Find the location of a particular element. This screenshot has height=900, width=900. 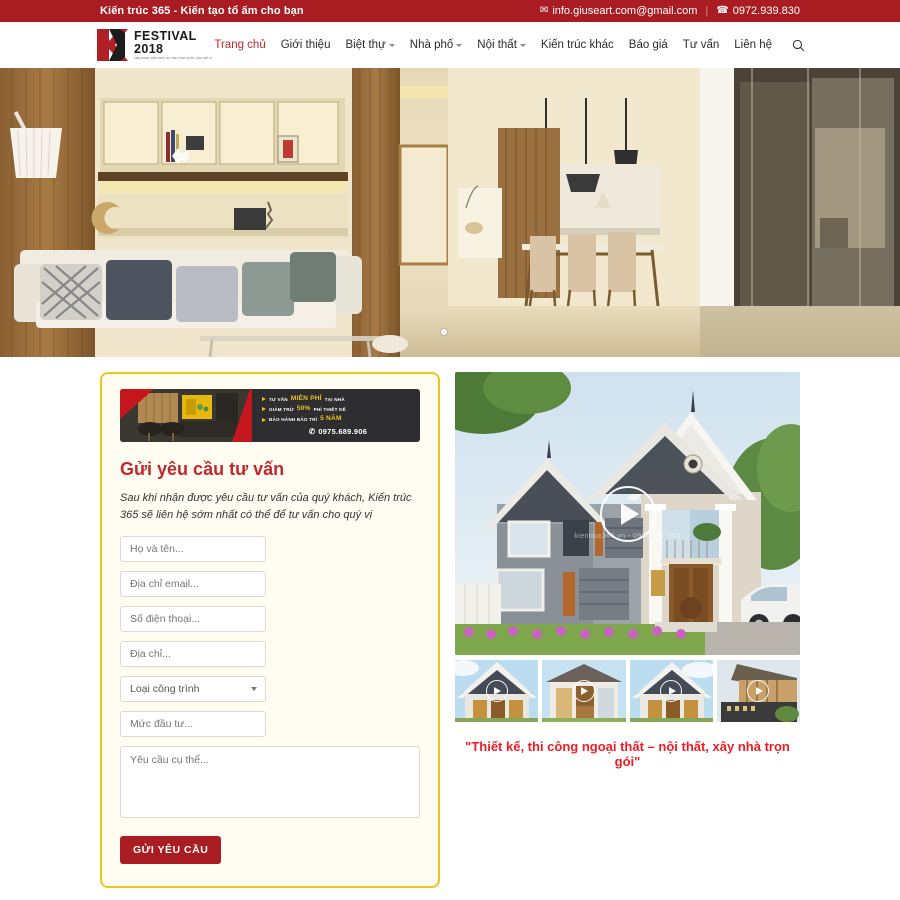

promo-line-3: BẢO HÀNH BẢO TRÌ 5 NĂM is located at coordinates (338, 419).